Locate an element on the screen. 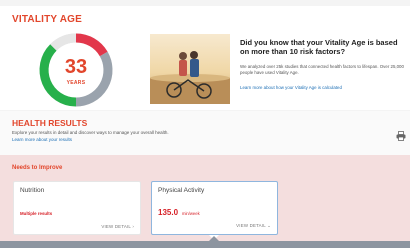  chevron-down-icon: ⌄ is located at coordinates (269, 225).